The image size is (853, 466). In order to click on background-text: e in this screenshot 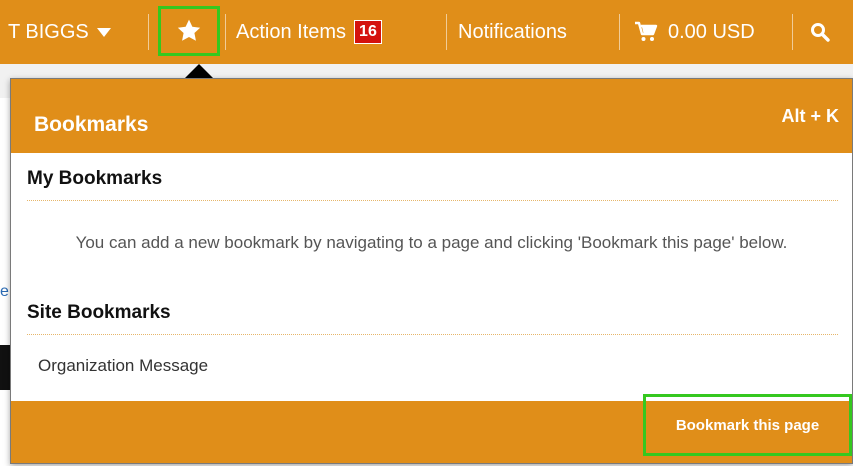, I will do `click(4, 291)`.